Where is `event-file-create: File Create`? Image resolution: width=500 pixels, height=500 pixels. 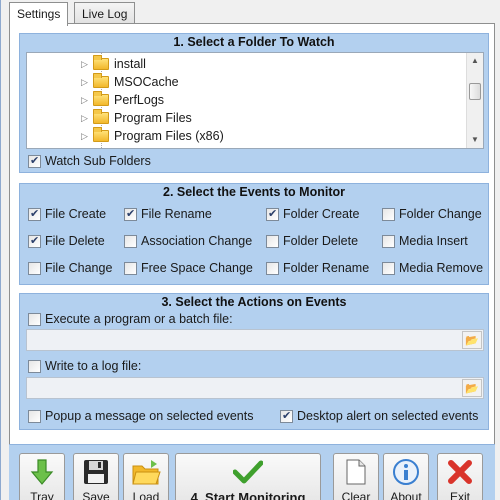
event-file-create: File Create is located at coordinates (67, 214).